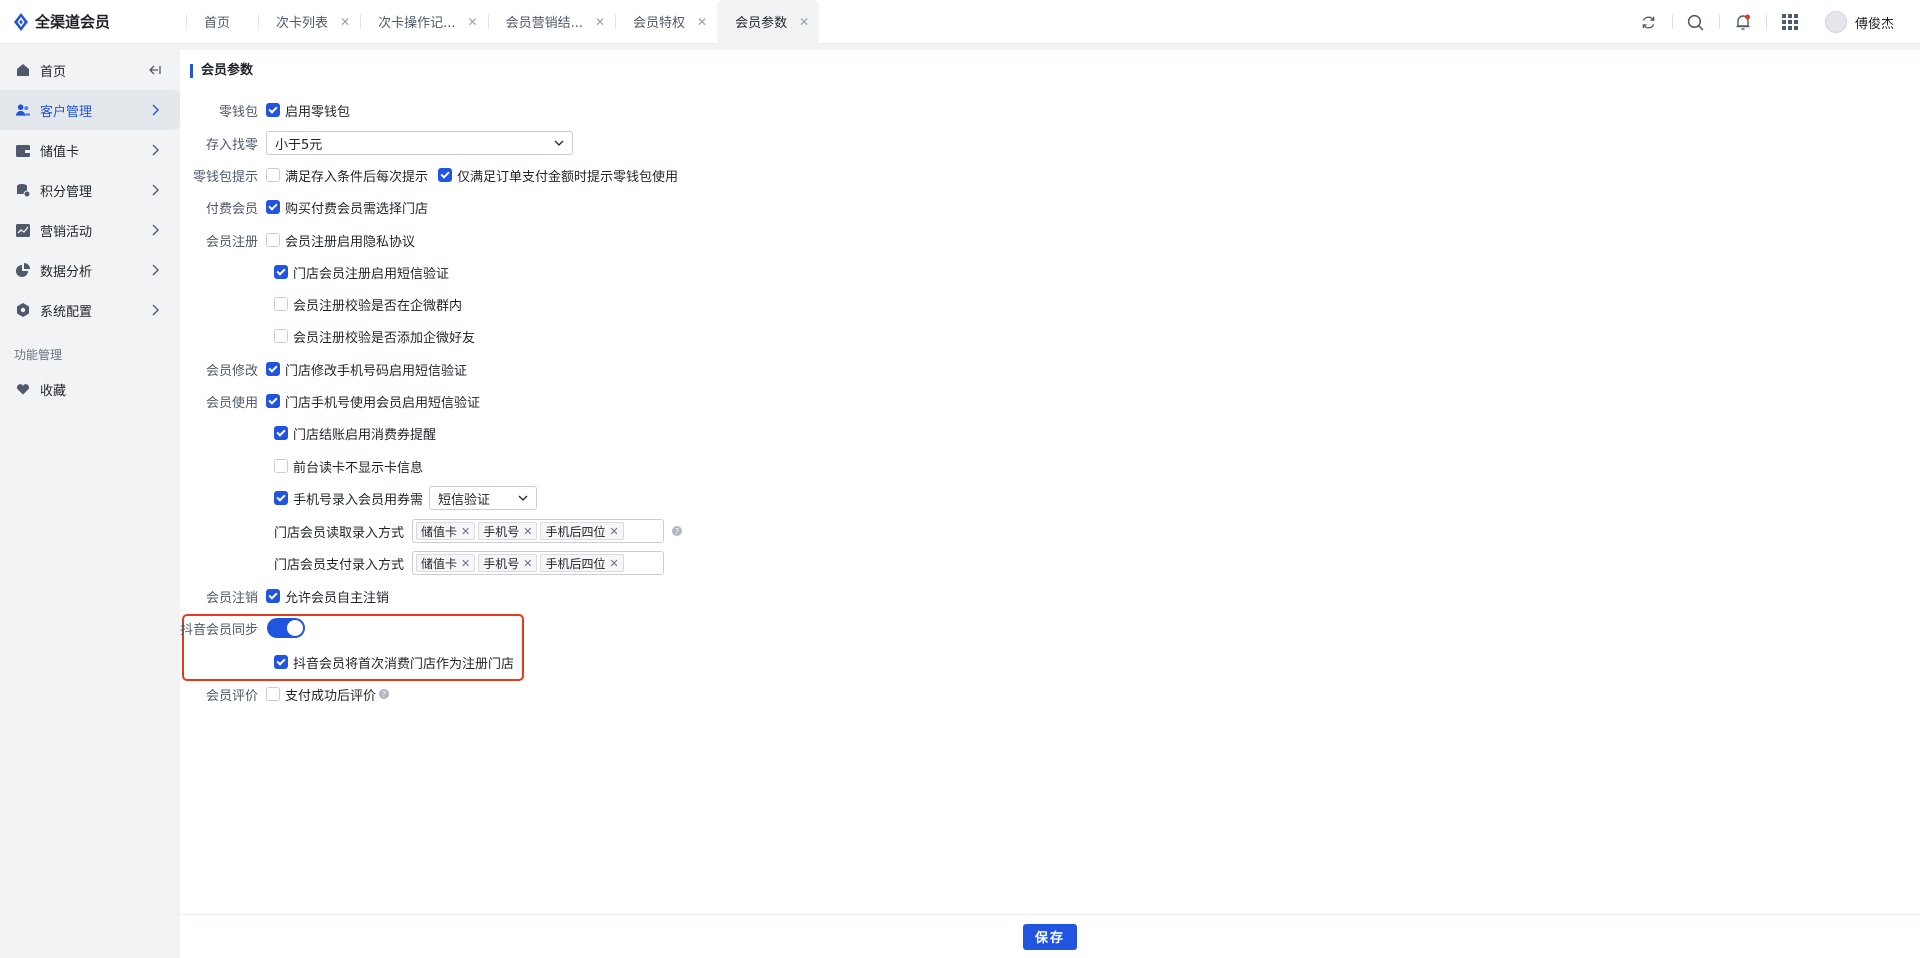  Describe the element at coordinates (768, 22) in the screenshot. I see `tab-member-params: 会员参数 ✕` at that location.